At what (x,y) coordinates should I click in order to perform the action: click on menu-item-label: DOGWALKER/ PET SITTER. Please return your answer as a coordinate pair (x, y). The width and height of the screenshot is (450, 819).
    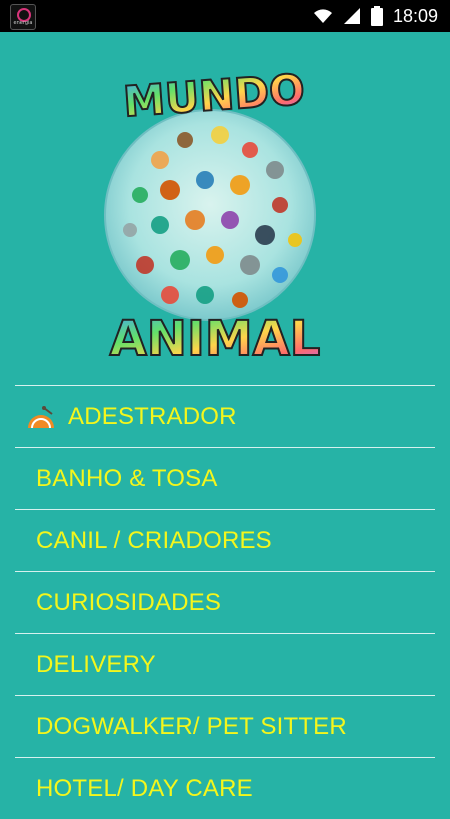
    Looking at the image, I should click on (191, 726).